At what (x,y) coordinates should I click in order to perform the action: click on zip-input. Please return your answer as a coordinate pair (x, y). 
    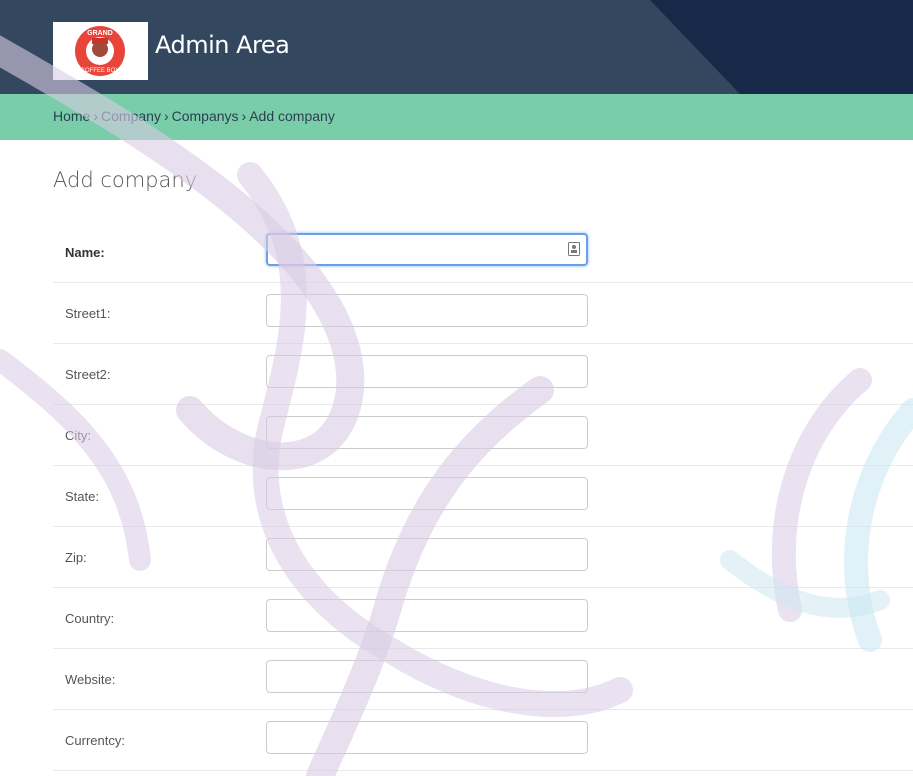
    Looking at the image, I should click on (427, 554).